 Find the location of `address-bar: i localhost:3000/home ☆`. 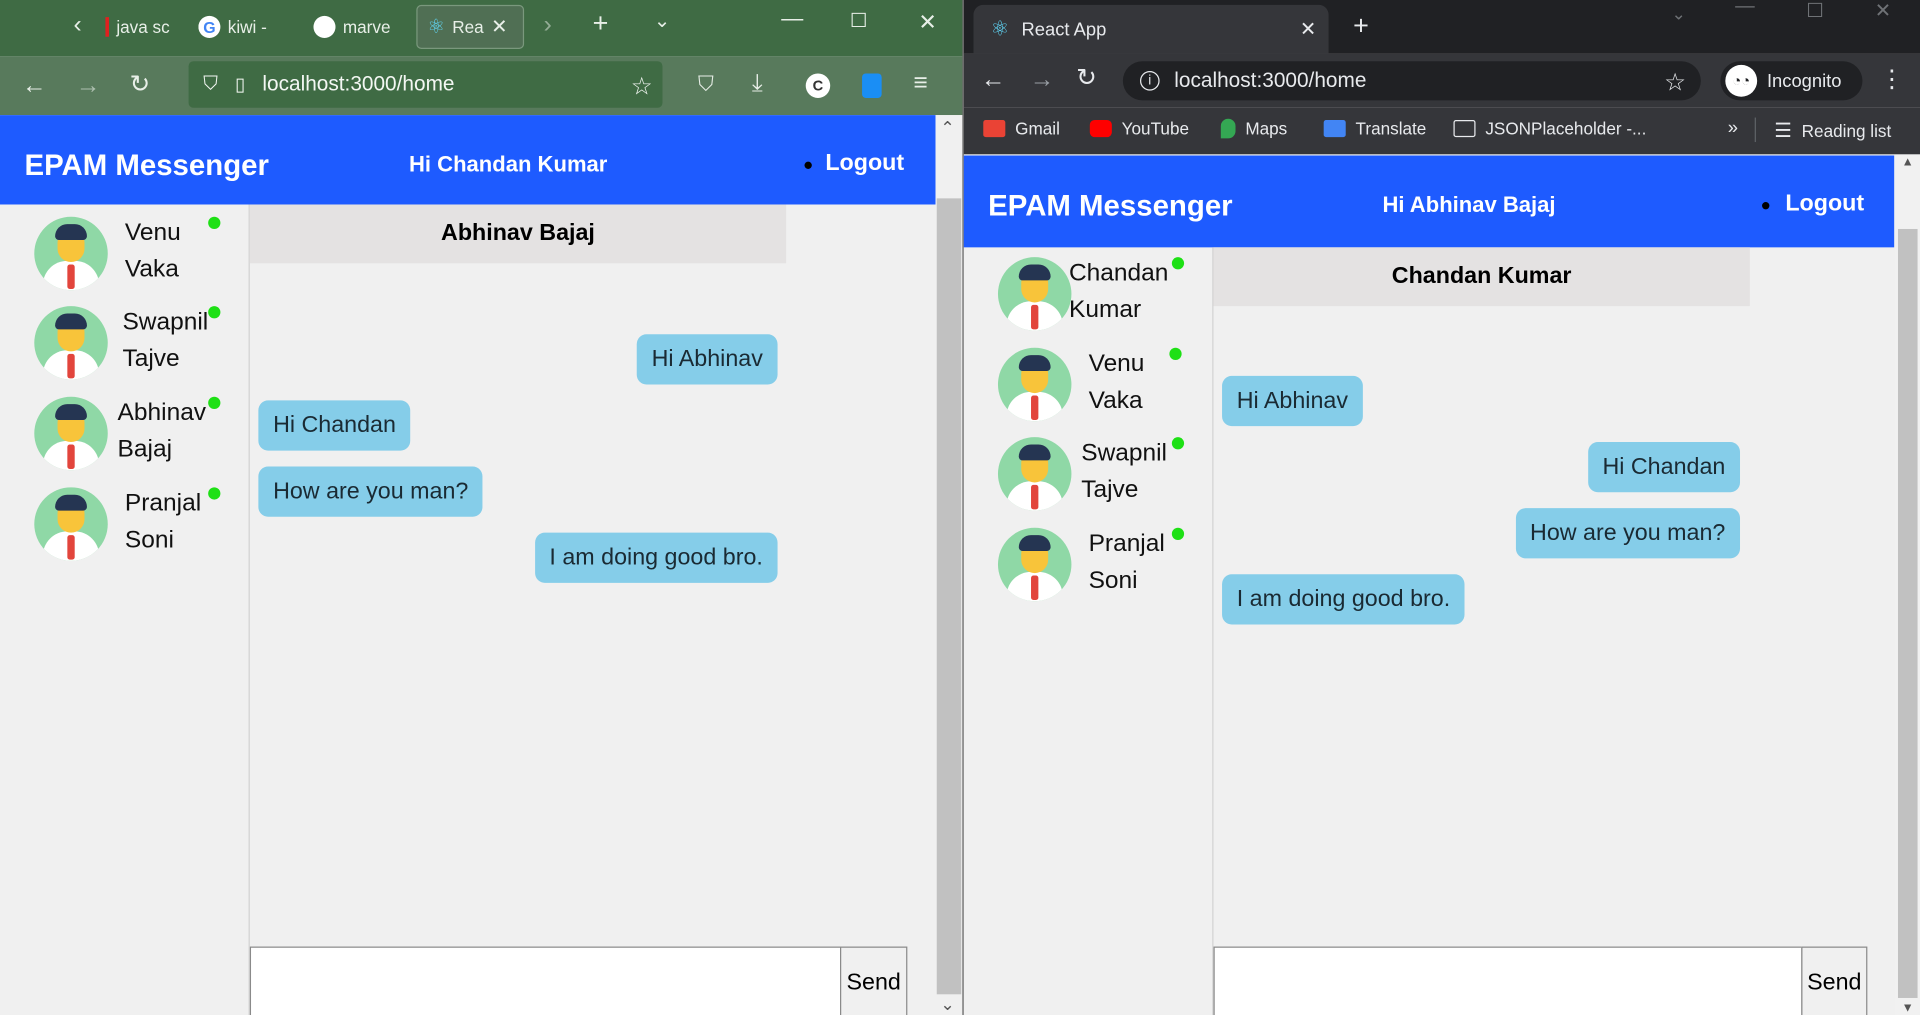

address-bar: i localhost:3000/home ☆ is located at coordinates (1411, 81).